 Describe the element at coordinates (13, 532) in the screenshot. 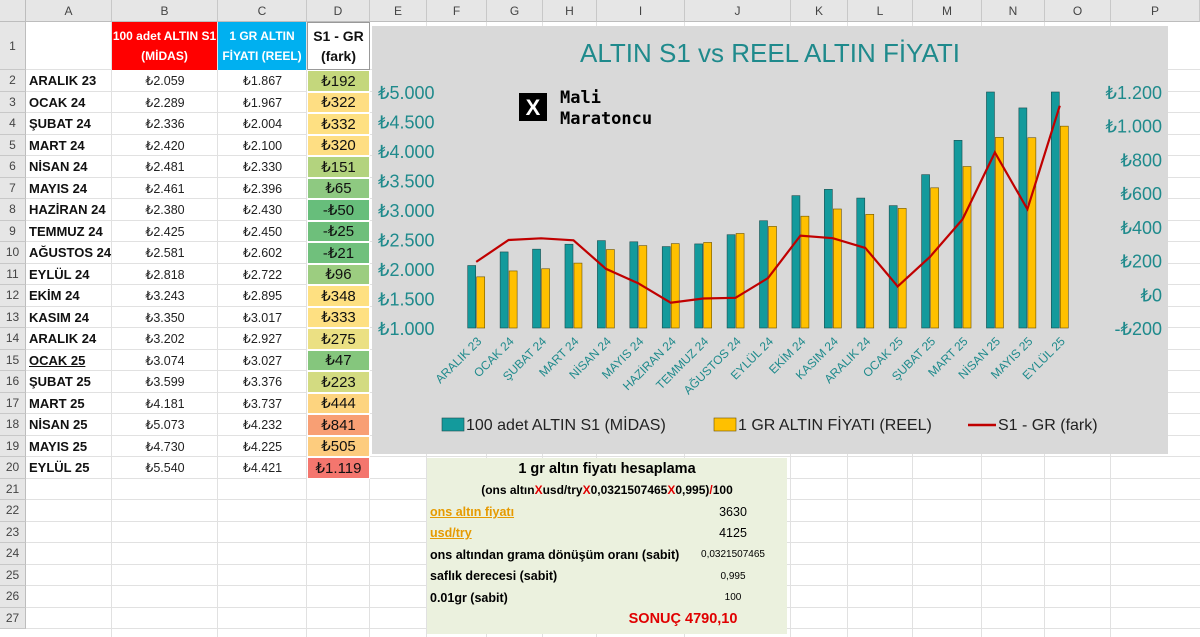

I see `row-header-23: 23` at that location.